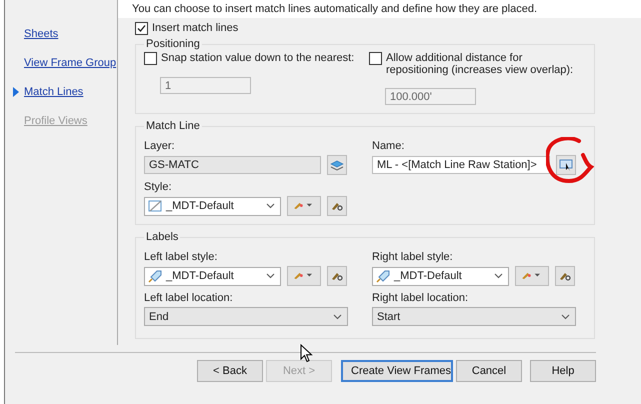  What do you see at coordinates (474, 316) in the screenshot?
I see `right-label-location-dropdown: Start` at bounding box center [474, 316].